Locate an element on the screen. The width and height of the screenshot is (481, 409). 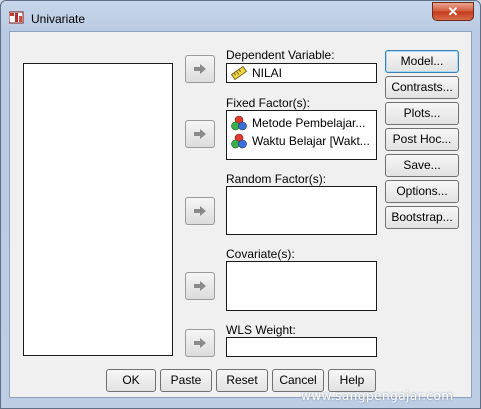
ruler-icon is located at coordinates (239, 73).